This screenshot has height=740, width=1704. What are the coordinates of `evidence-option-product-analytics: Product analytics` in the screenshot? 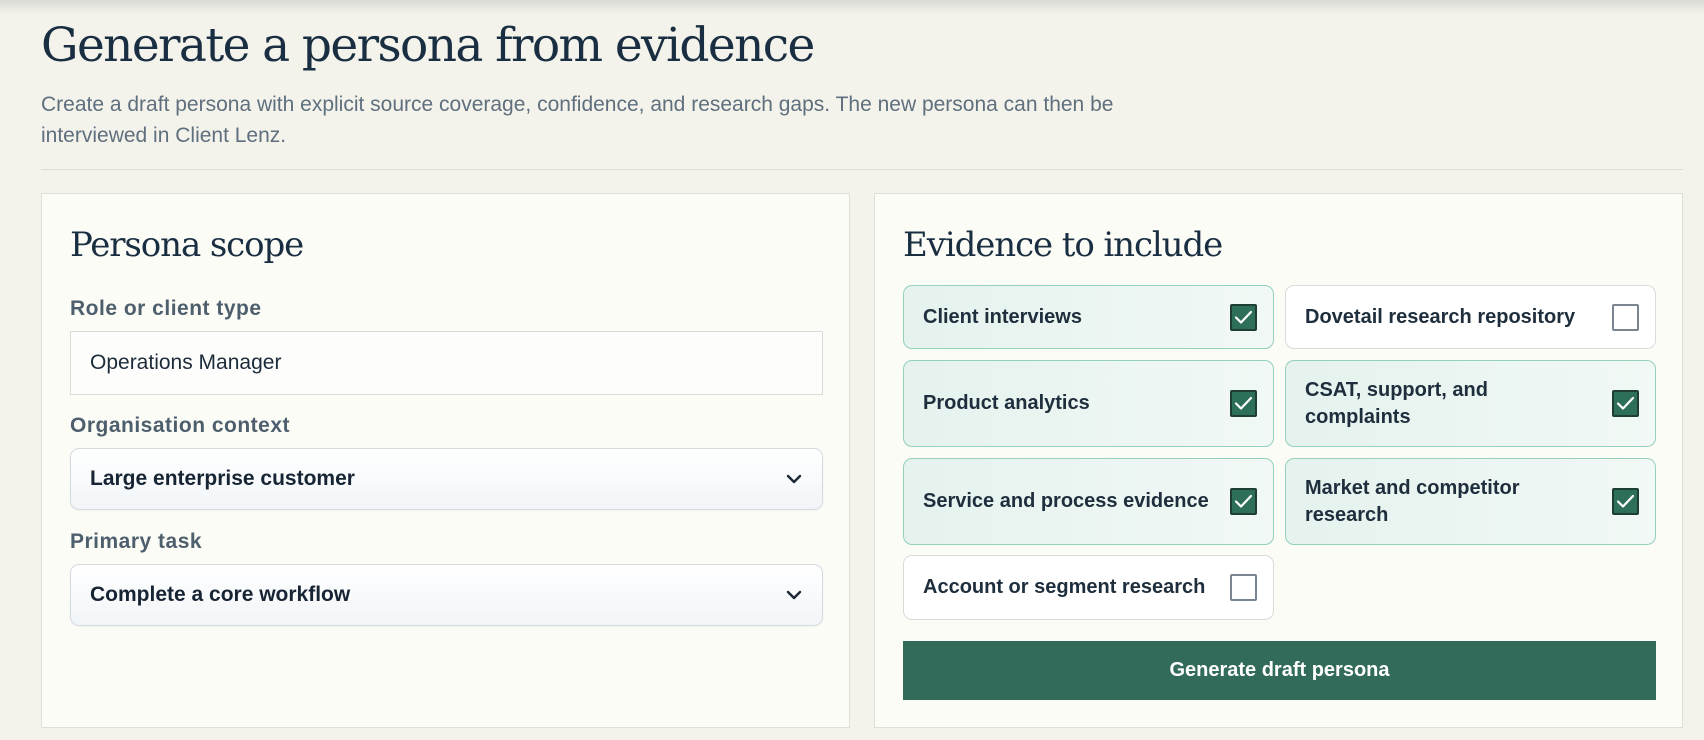 It's located at (1088, 403).